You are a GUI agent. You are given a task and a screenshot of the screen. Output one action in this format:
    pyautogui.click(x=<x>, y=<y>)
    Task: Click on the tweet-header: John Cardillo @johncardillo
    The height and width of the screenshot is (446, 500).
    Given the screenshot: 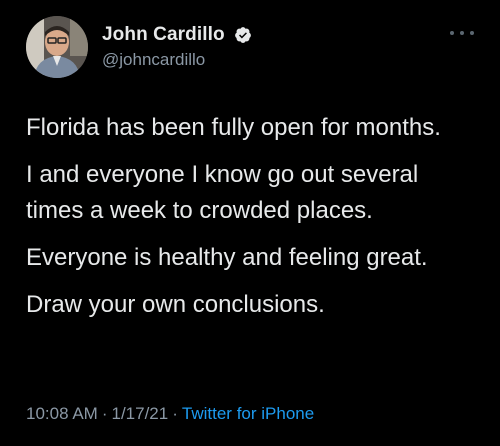 What is the action you would take?
    pyautogui.click(x=250, y=49)
    